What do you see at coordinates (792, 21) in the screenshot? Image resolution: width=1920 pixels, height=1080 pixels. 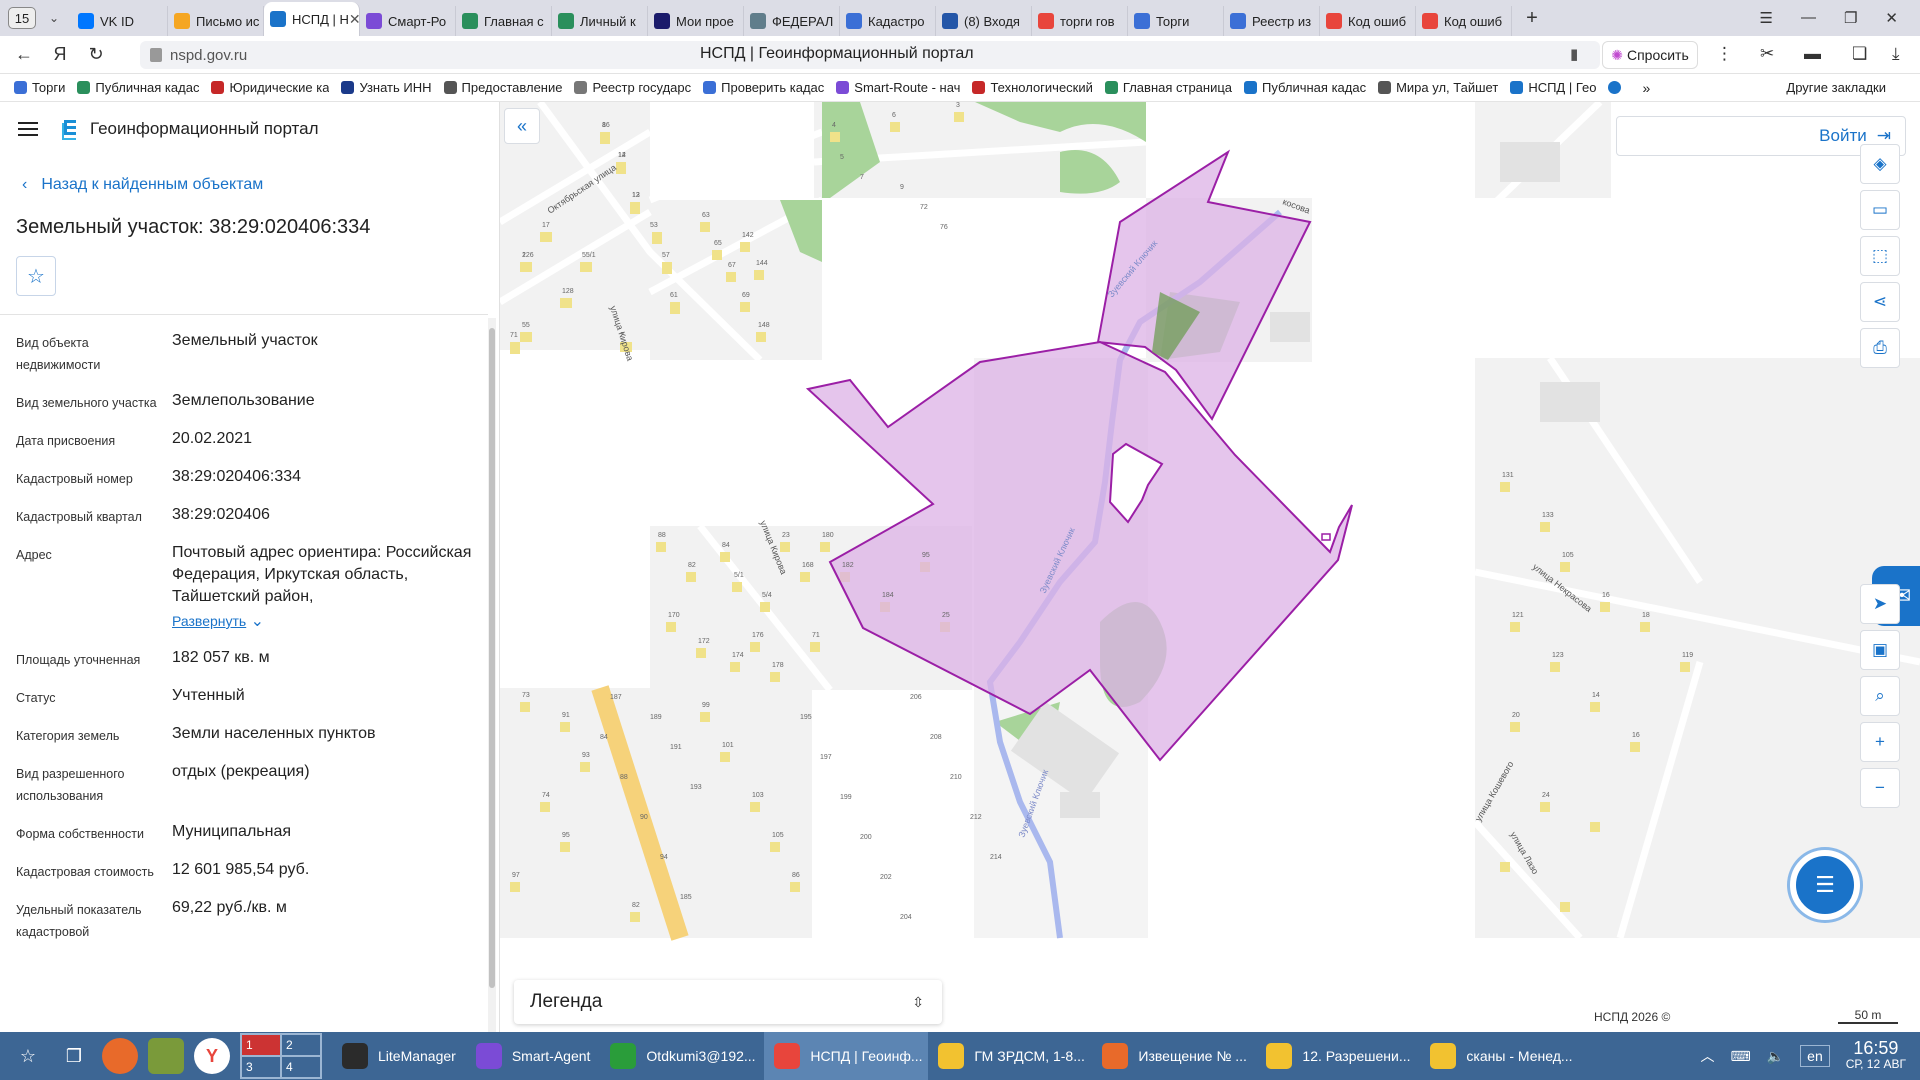 I see `browser-tab: ФЕДЕРАЛ` at bounding box center [792, 21].